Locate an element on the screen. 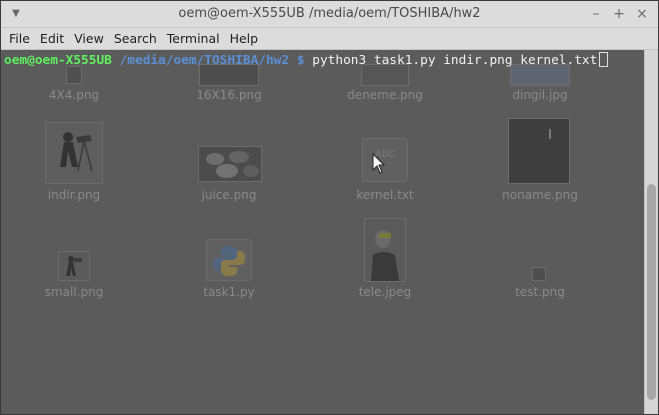  file-label: juice.png is located at coordinates (229, 195).